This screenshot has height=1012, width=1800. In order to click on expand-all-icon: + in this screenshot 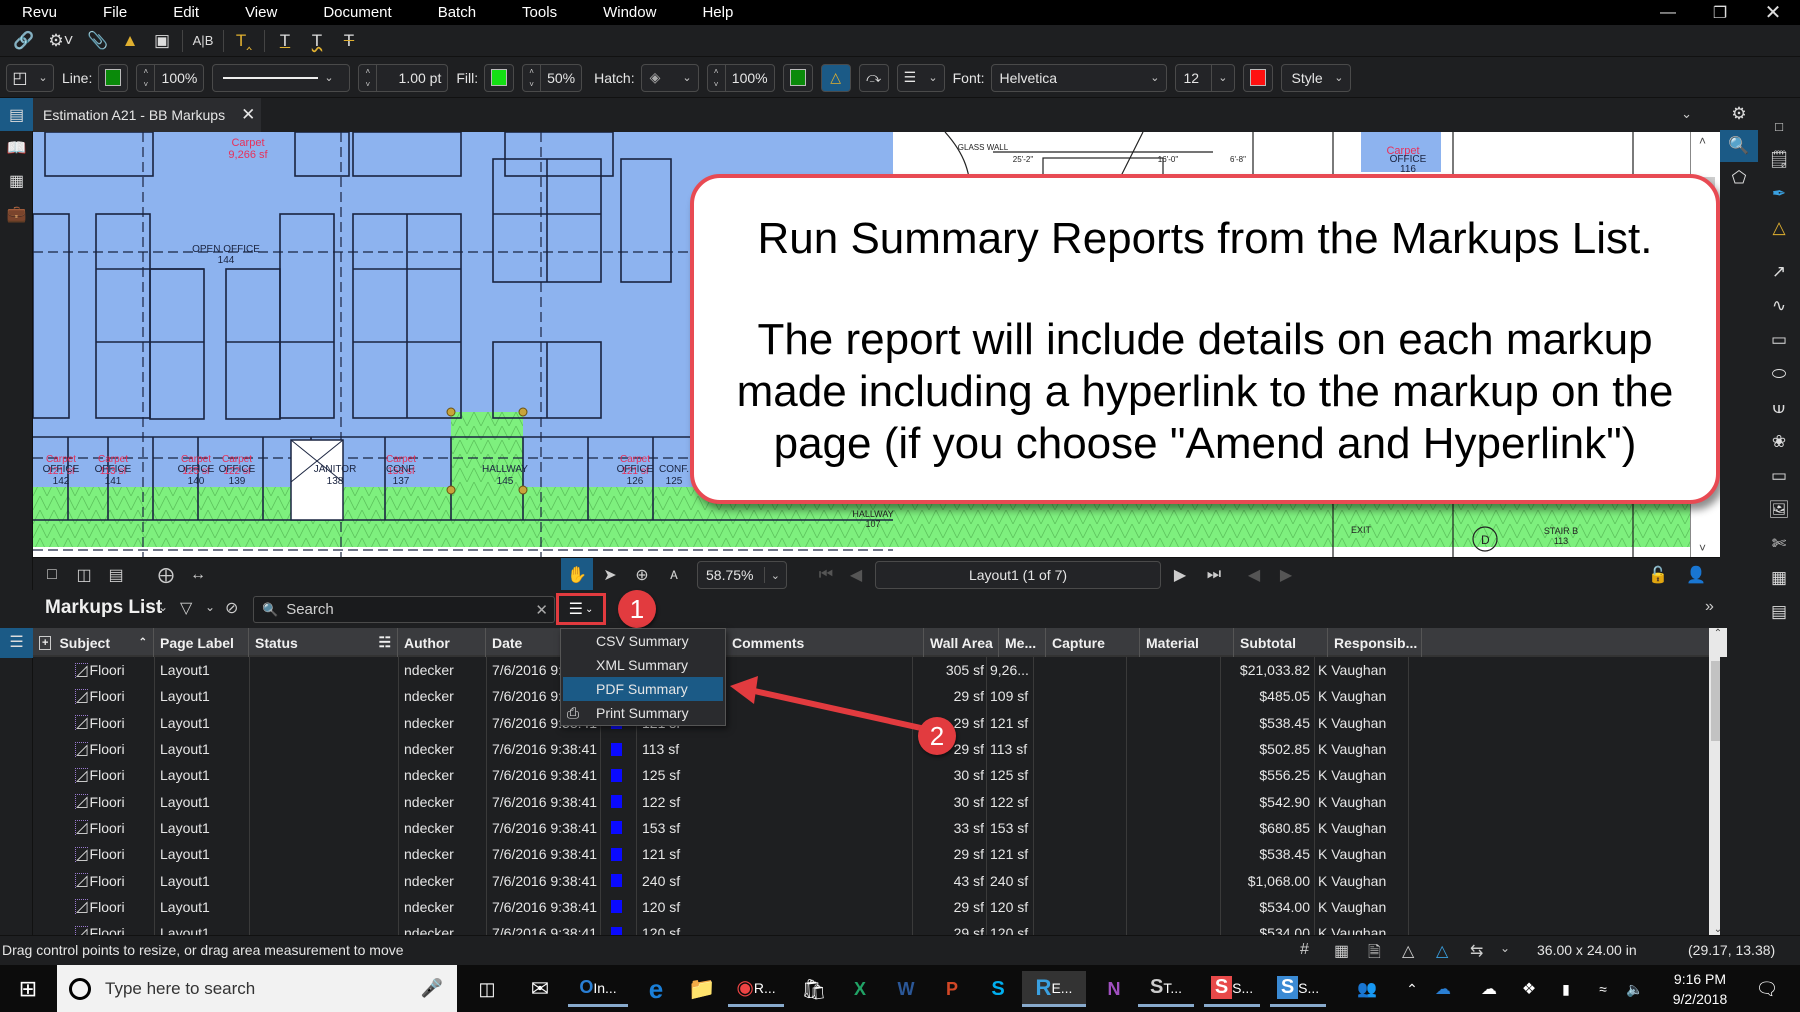, I will do `click(45, 642)`.